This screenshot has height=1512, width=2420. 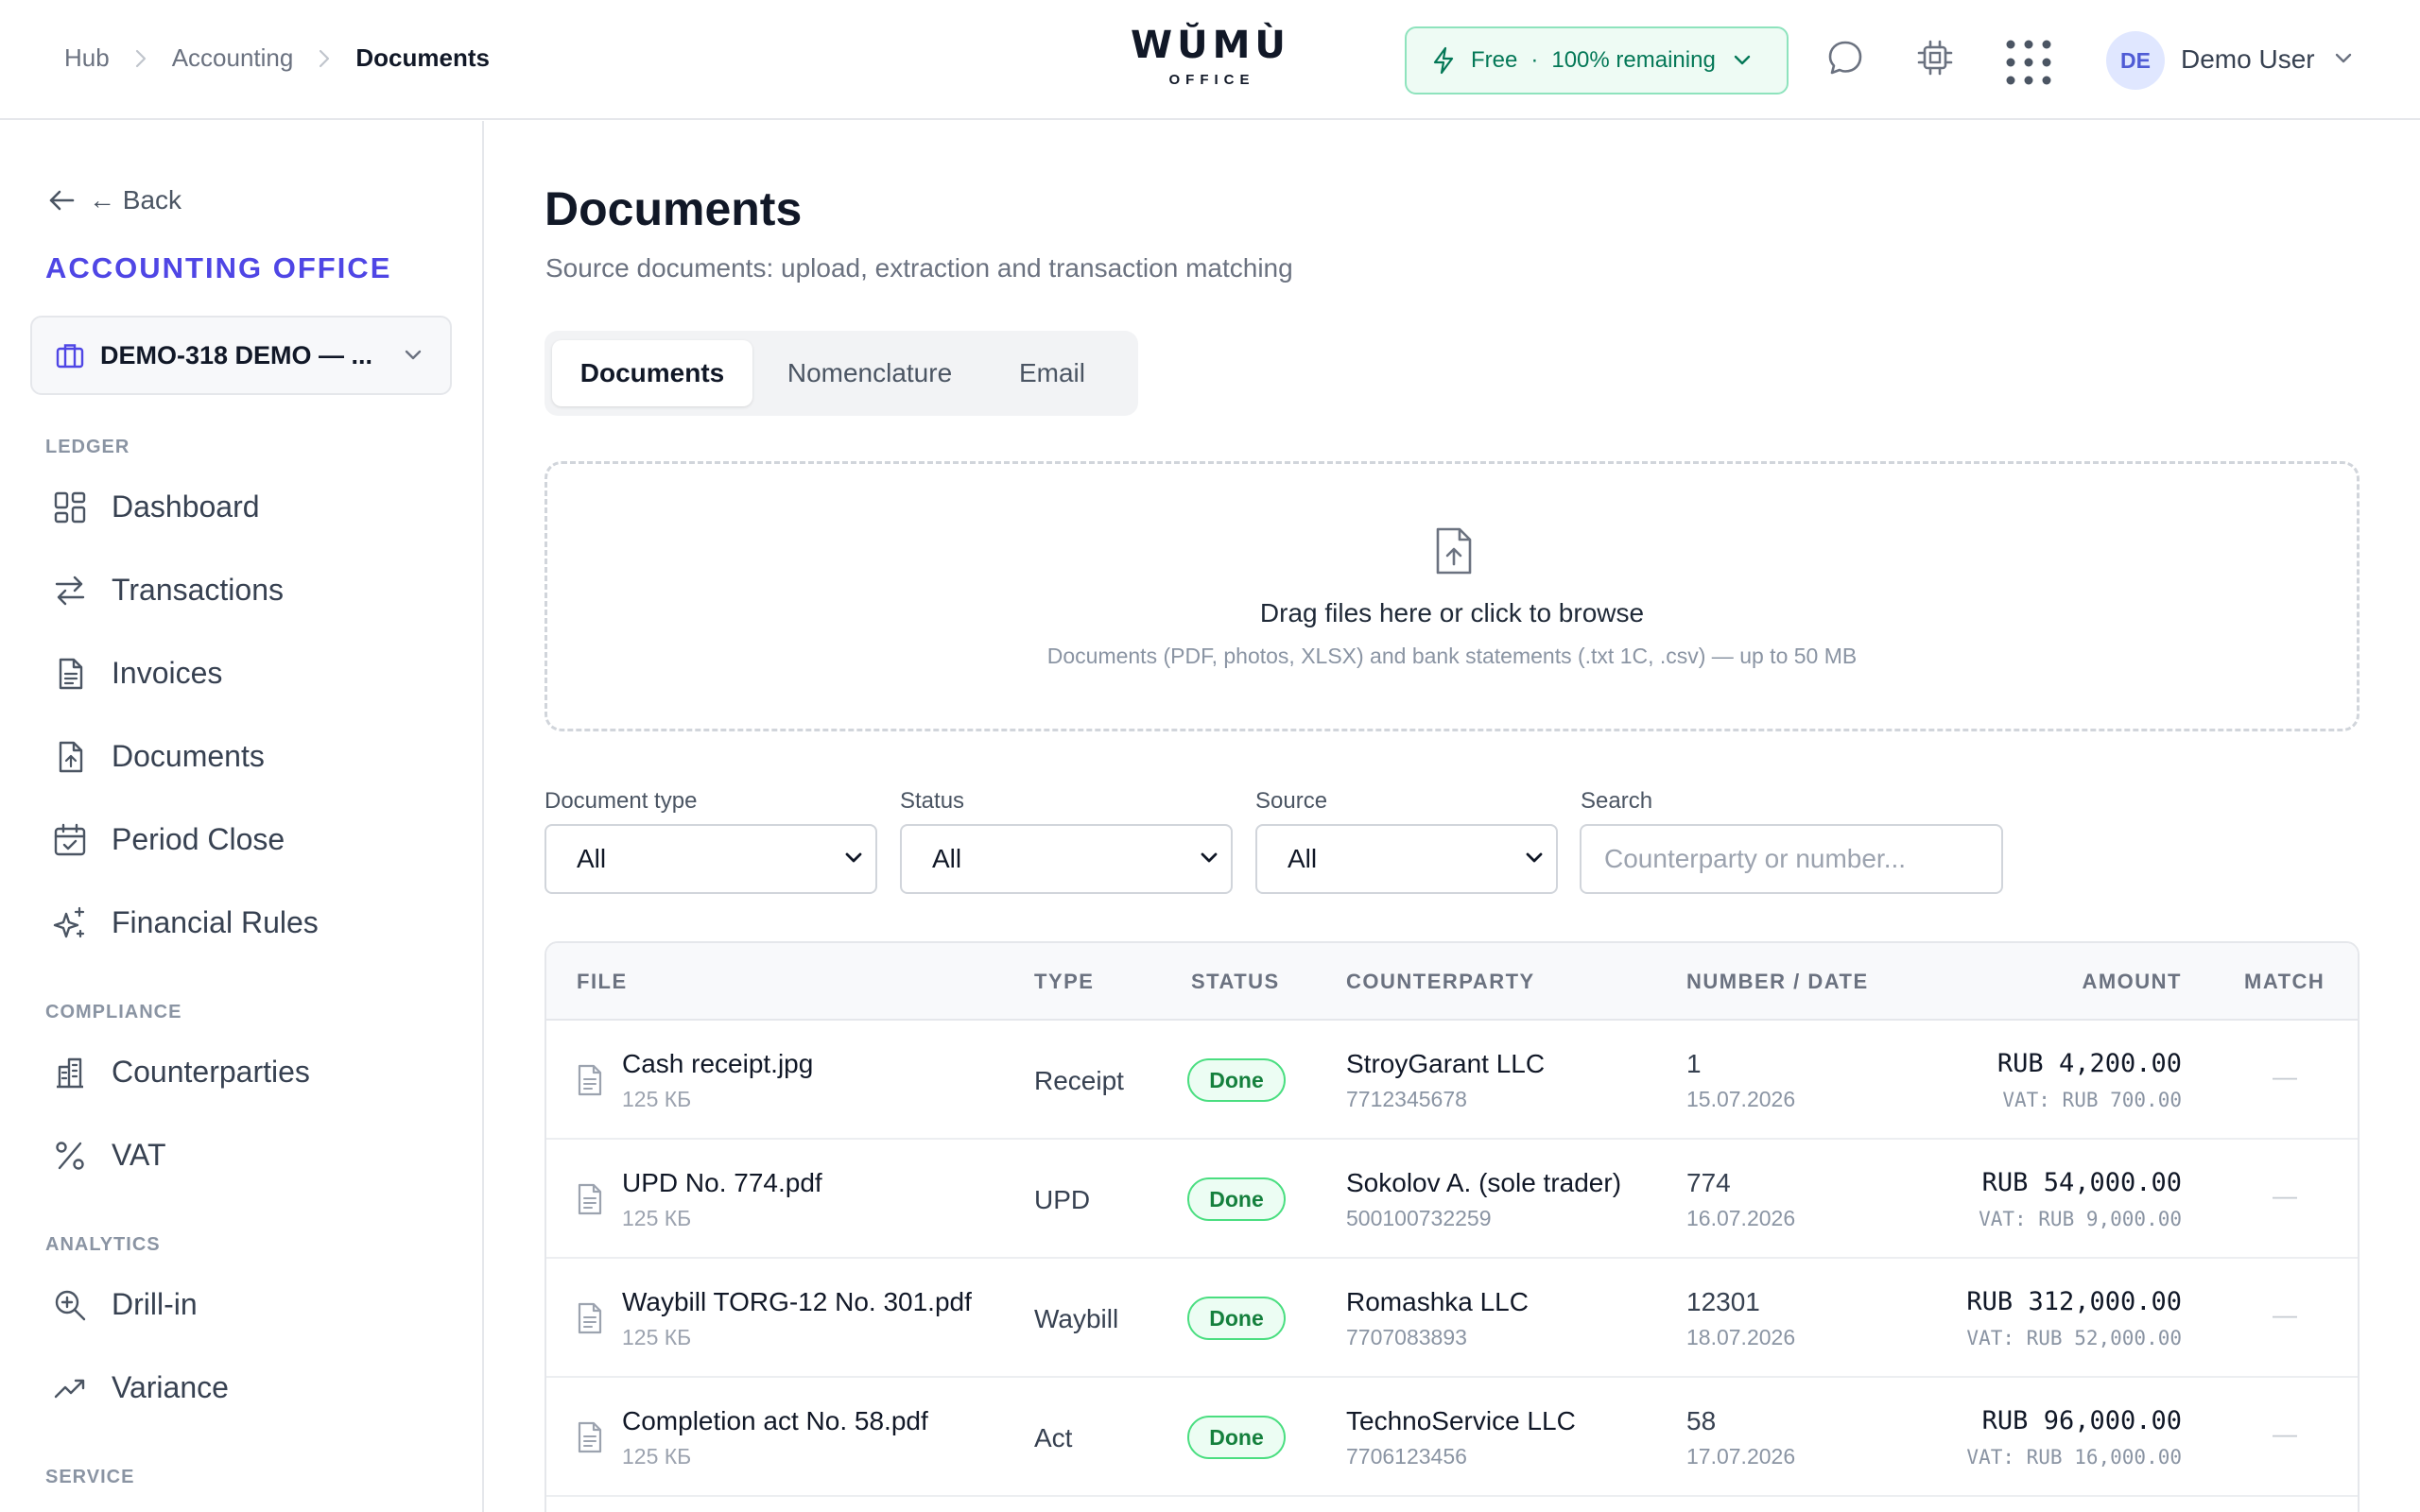 I want to click on file-text-icon, so click(x=71, y=673).